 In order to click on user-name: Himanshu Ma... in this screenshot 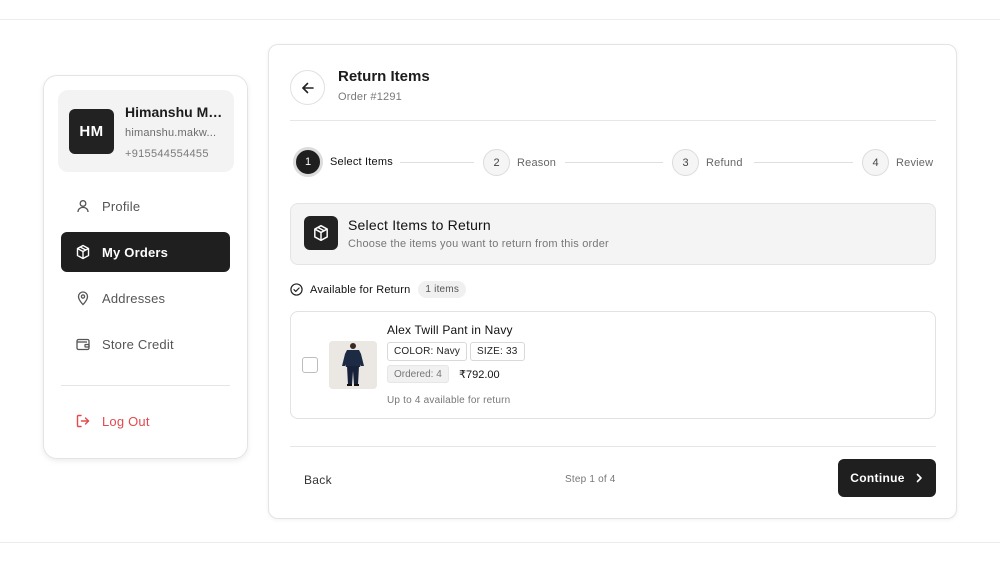, I will do `click(176, 112)`.